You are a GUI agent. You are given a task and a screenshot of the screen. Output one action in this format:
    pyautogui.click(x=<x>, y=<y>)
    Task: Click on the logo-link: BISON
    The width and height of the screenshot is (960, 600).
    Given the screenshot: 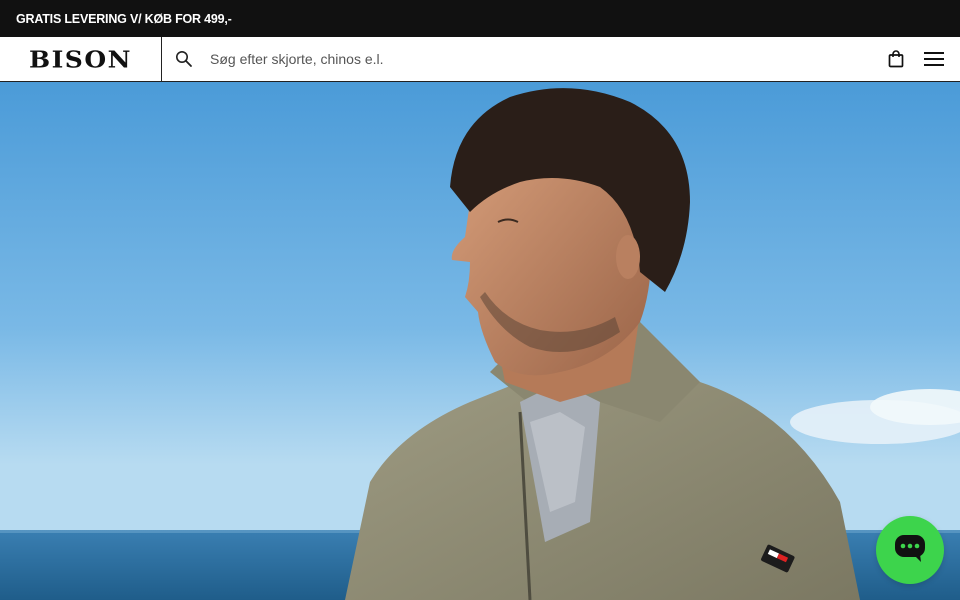 What is the action you would take?
    pyautogui.click(x=81, y=59)
    